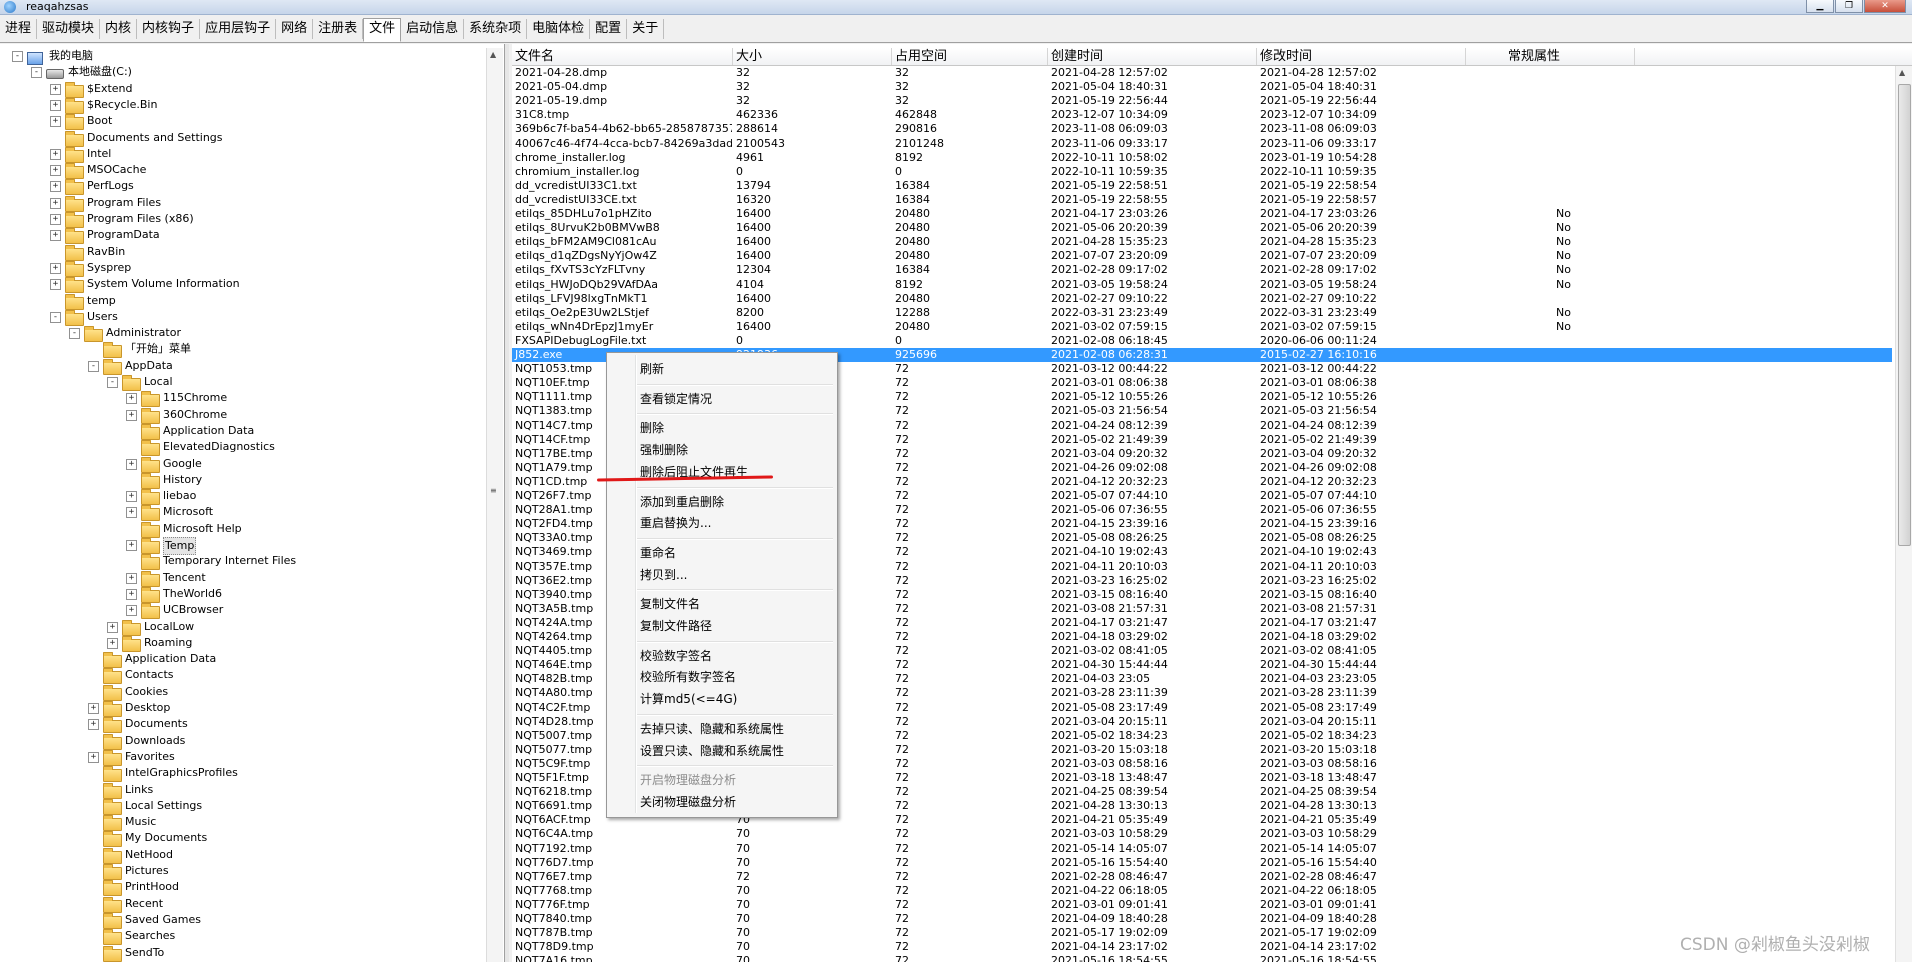 Image resolution: width=1912 pixels, height=962 pixels. What do you see at coordinates (1820, 6) in the screenshot?
I see `minimize-button: ▁` at bounding box center [1820, 6].